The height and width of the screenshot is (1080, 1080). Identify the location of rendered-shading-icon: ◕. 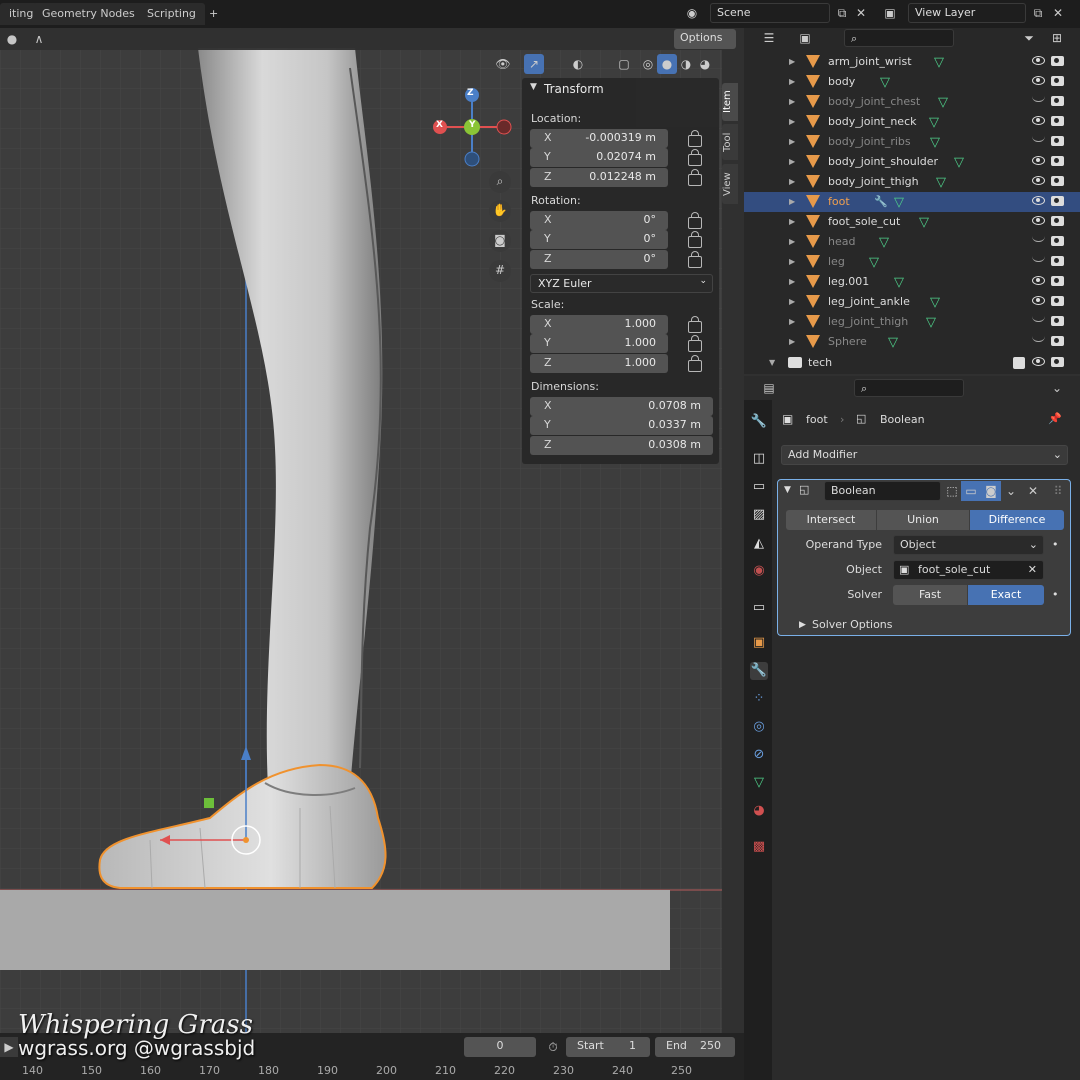
(705, 64).